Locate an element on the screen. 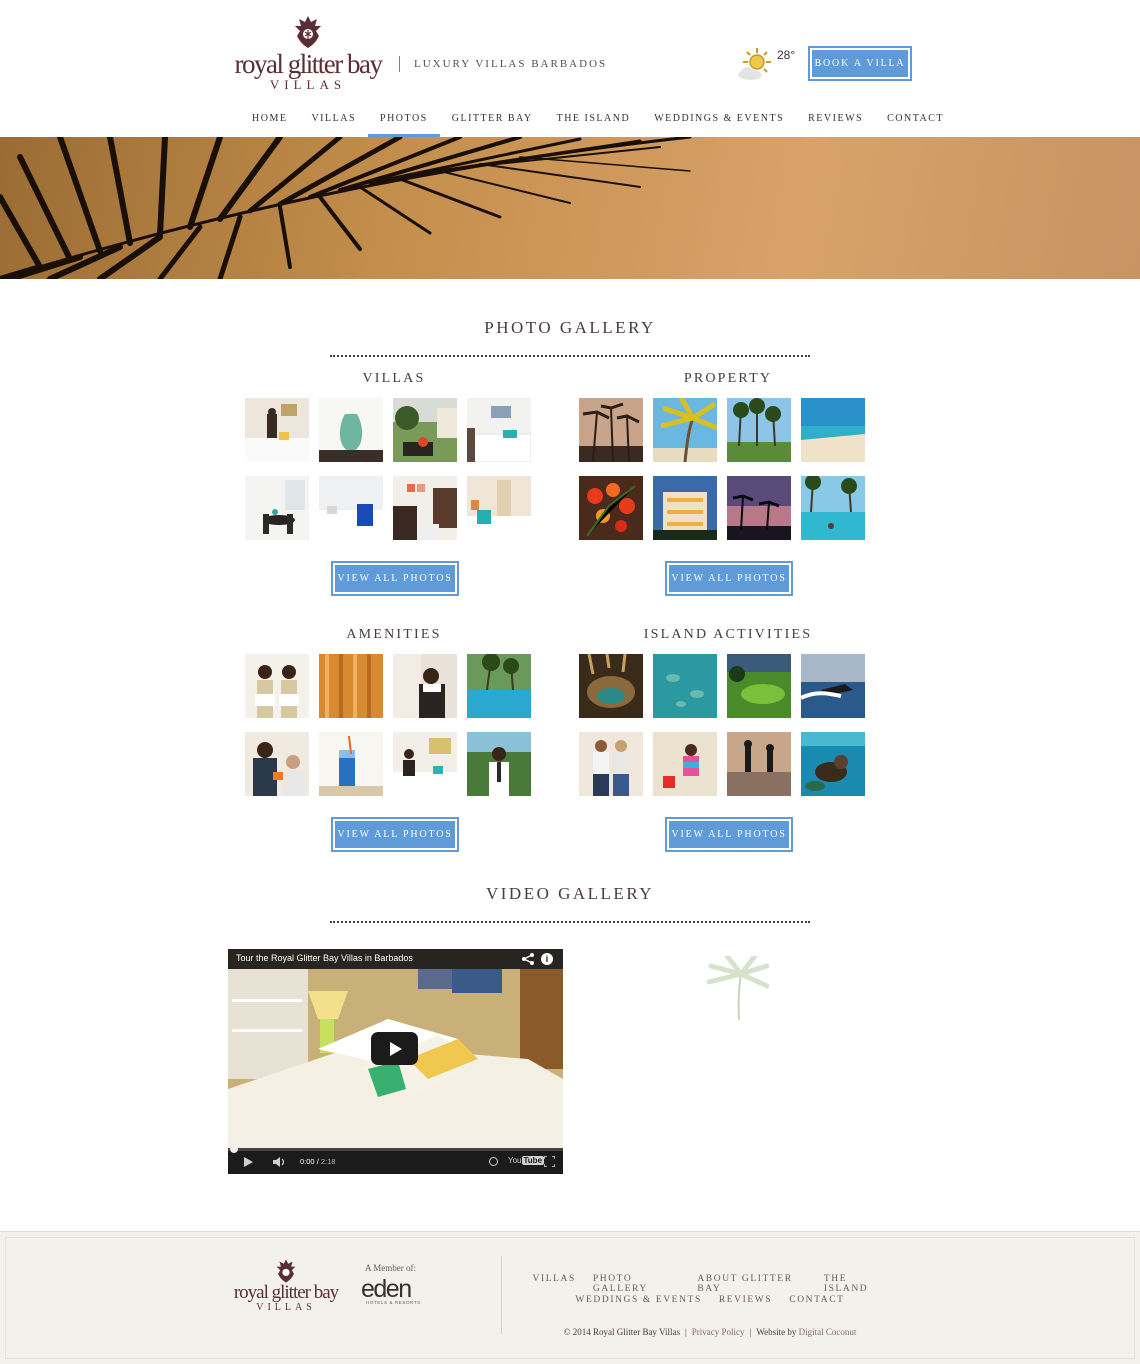 This screenshot has width=1140, height=1364. view-all-property-button: VIEW ALL PHOTOS is located at coordinates (729, 578).